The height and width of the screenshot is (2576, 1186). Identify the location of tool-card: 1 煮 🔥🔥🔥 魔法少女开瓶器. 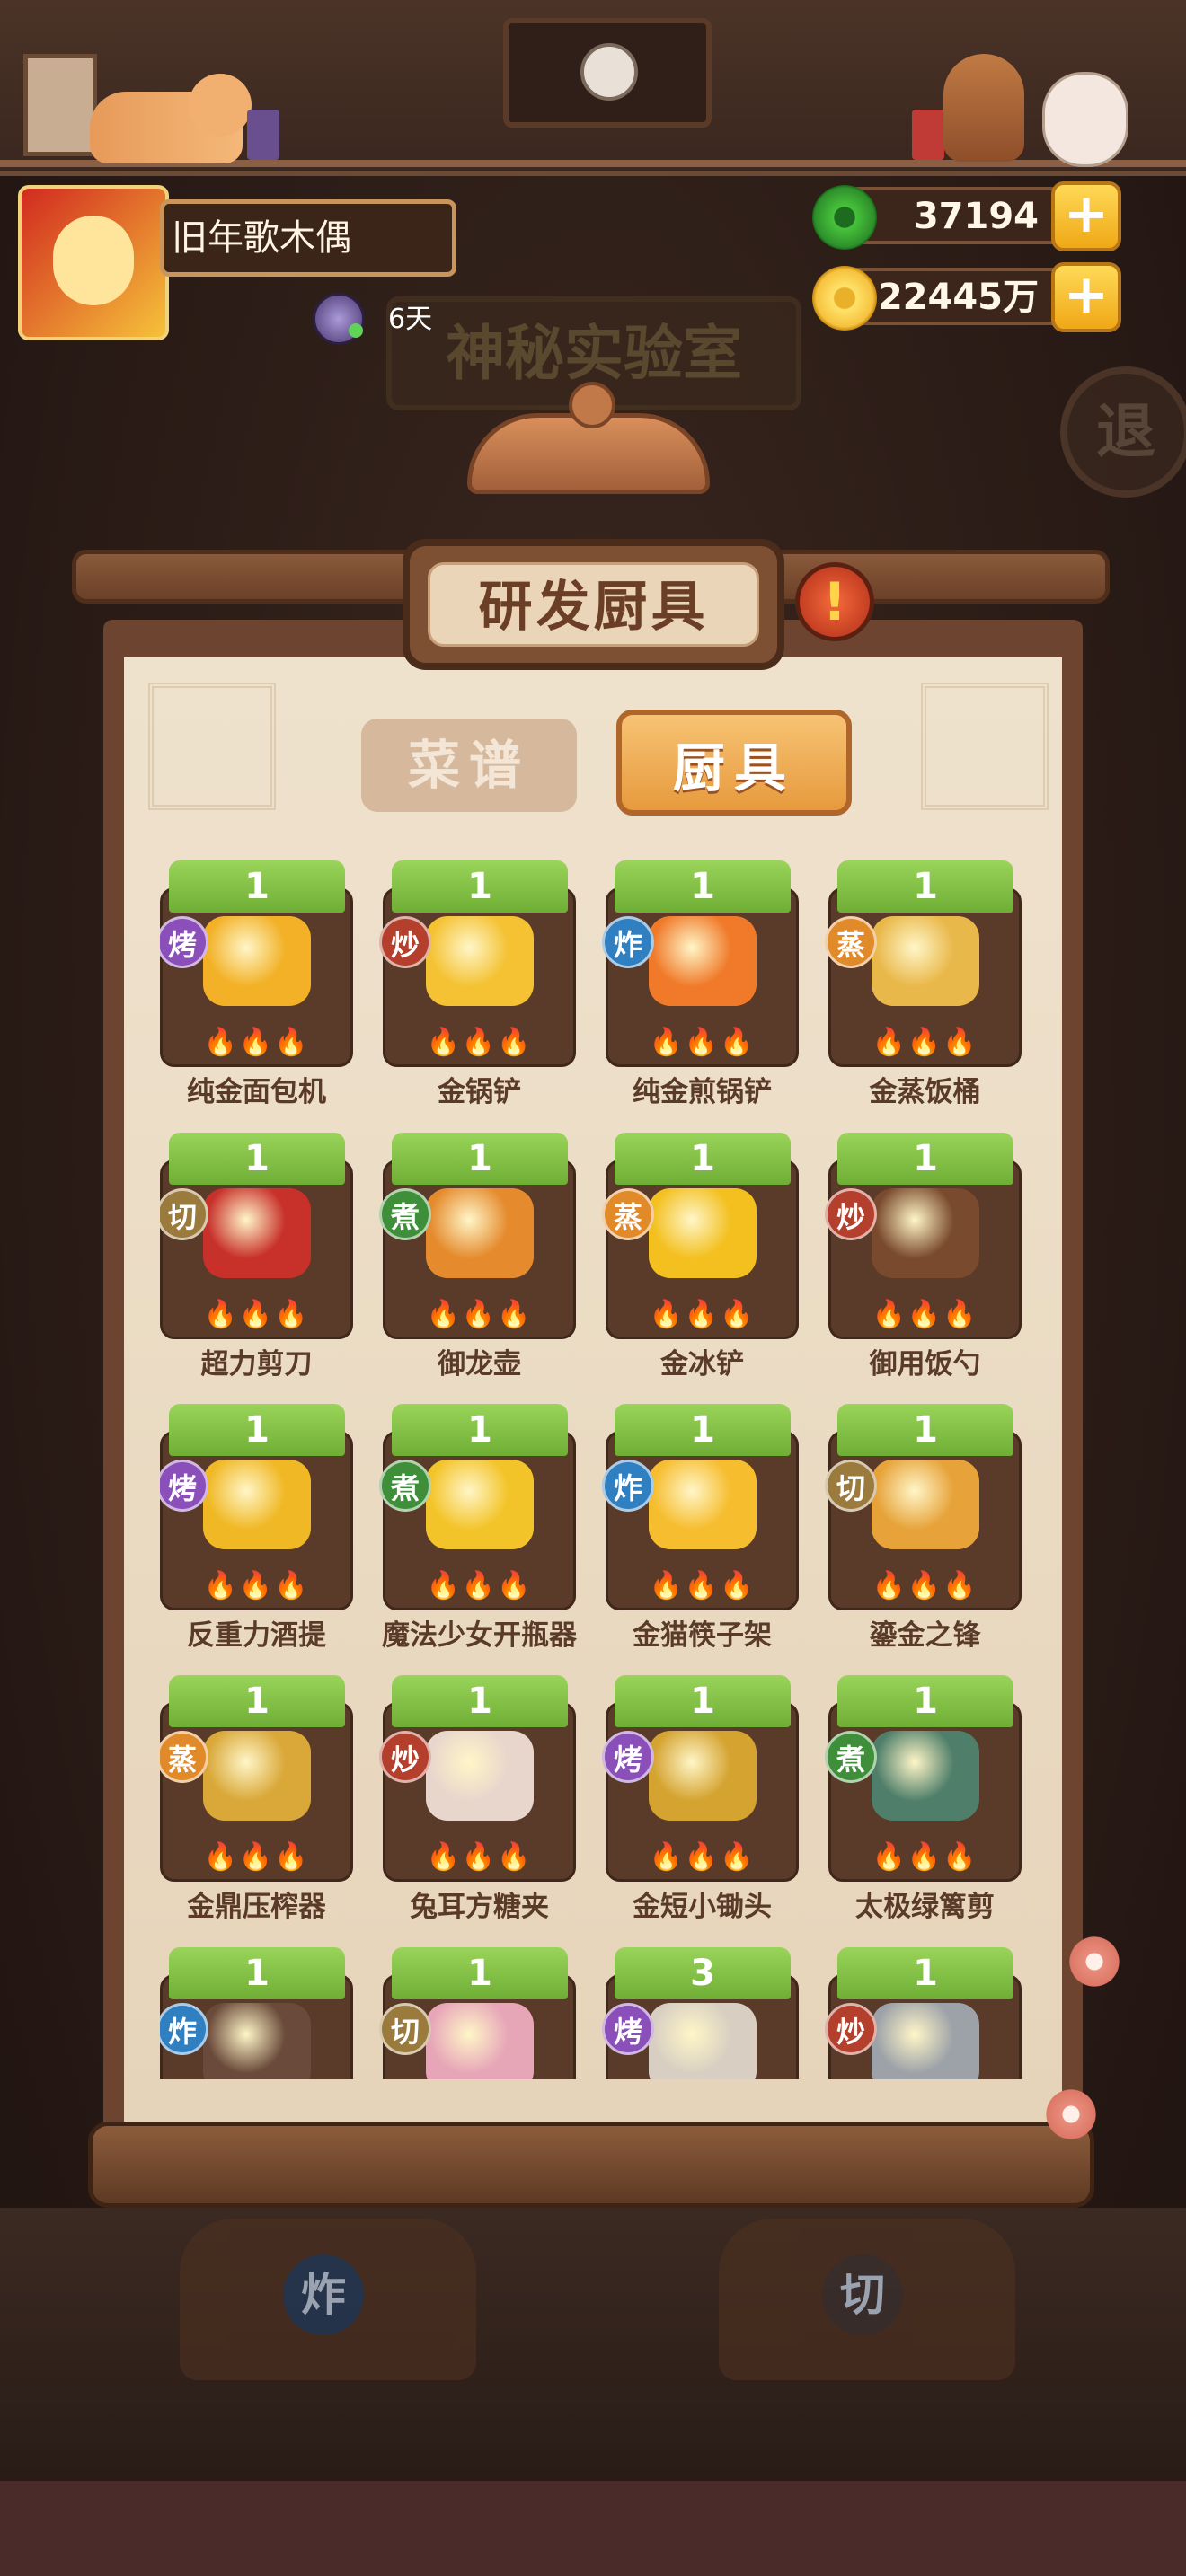
(478, 1528).